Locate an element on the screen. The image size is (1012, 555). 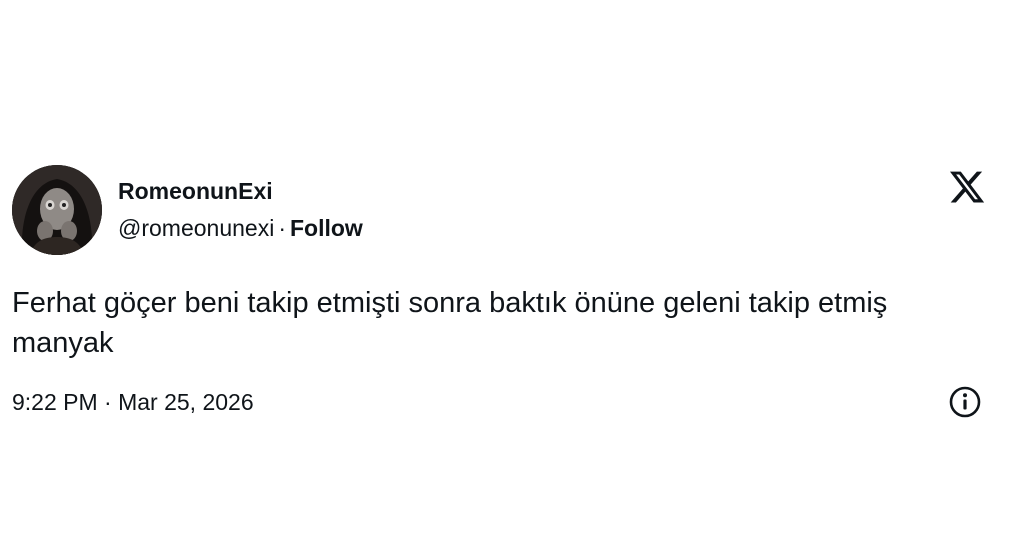
user-display-name: RomeonunExi is located at coordinates (195, 191).